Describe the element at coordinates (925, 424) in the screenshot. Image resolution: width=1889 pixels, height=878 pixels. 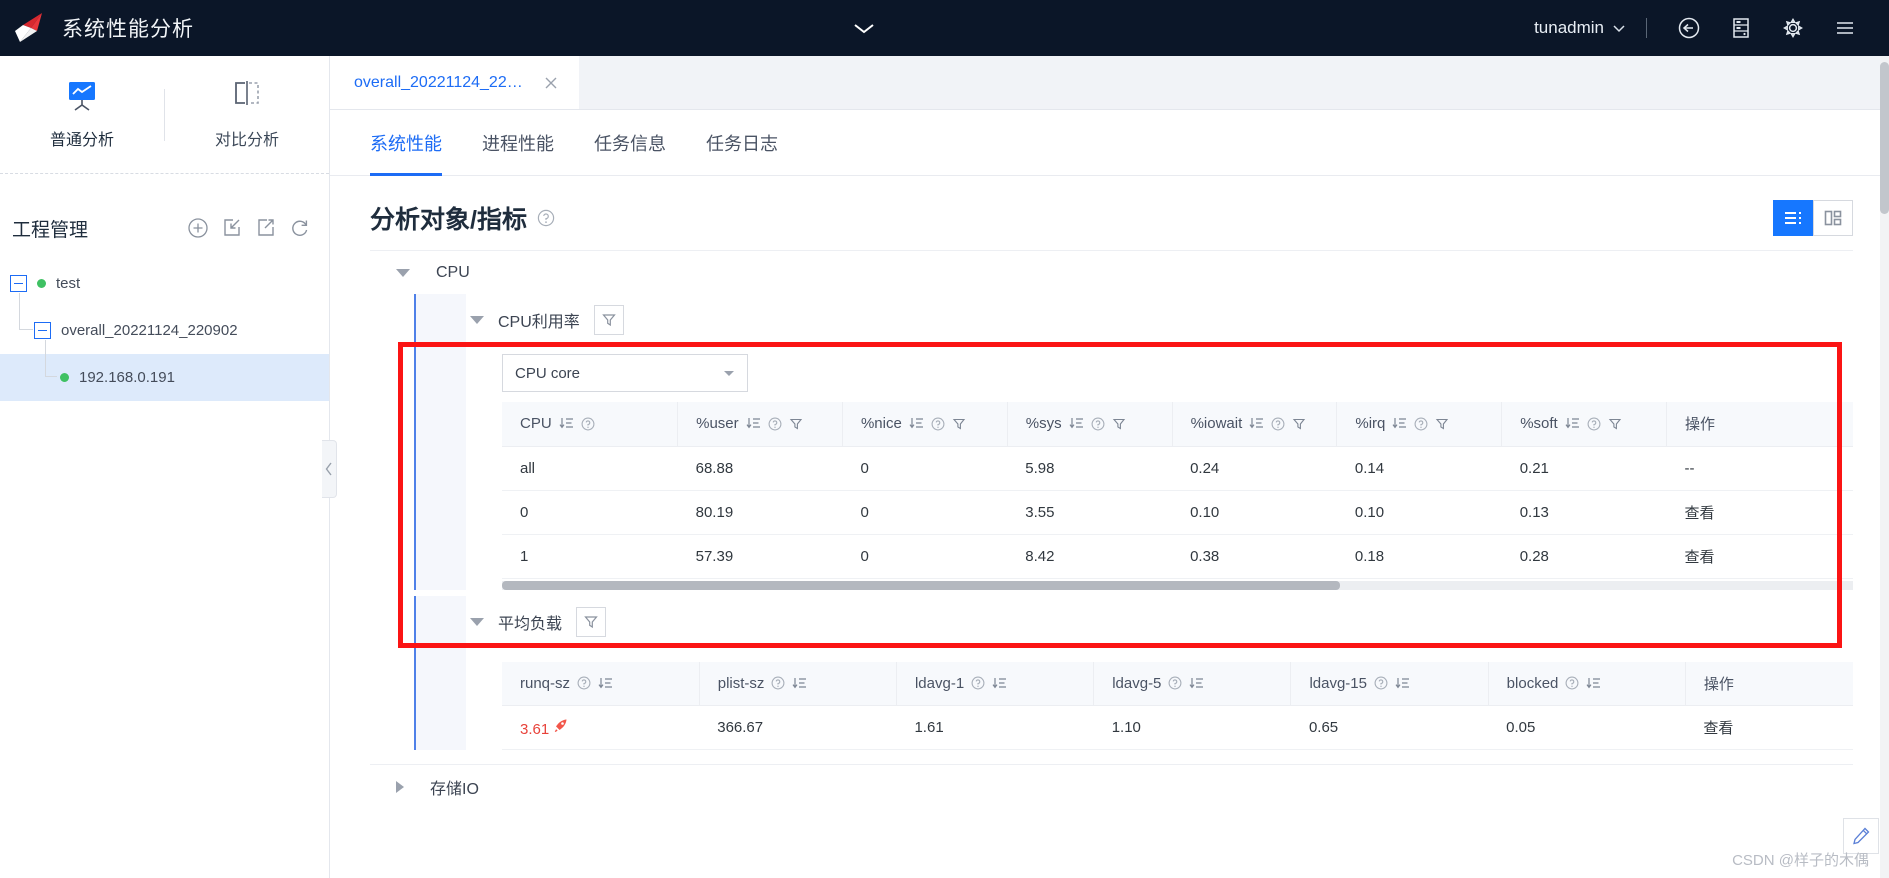
I see `col-nice: %nice` at that location.